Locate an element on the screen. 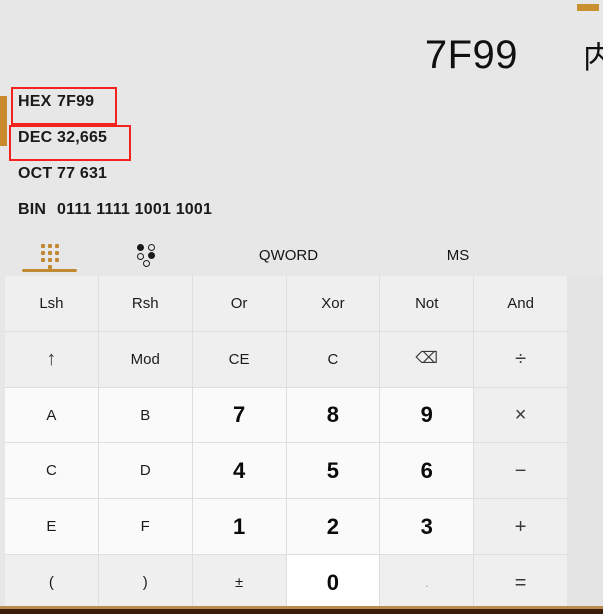 This screenshot has width=603, height=614. key-or-label: Or is located at coordinates (239, 303).